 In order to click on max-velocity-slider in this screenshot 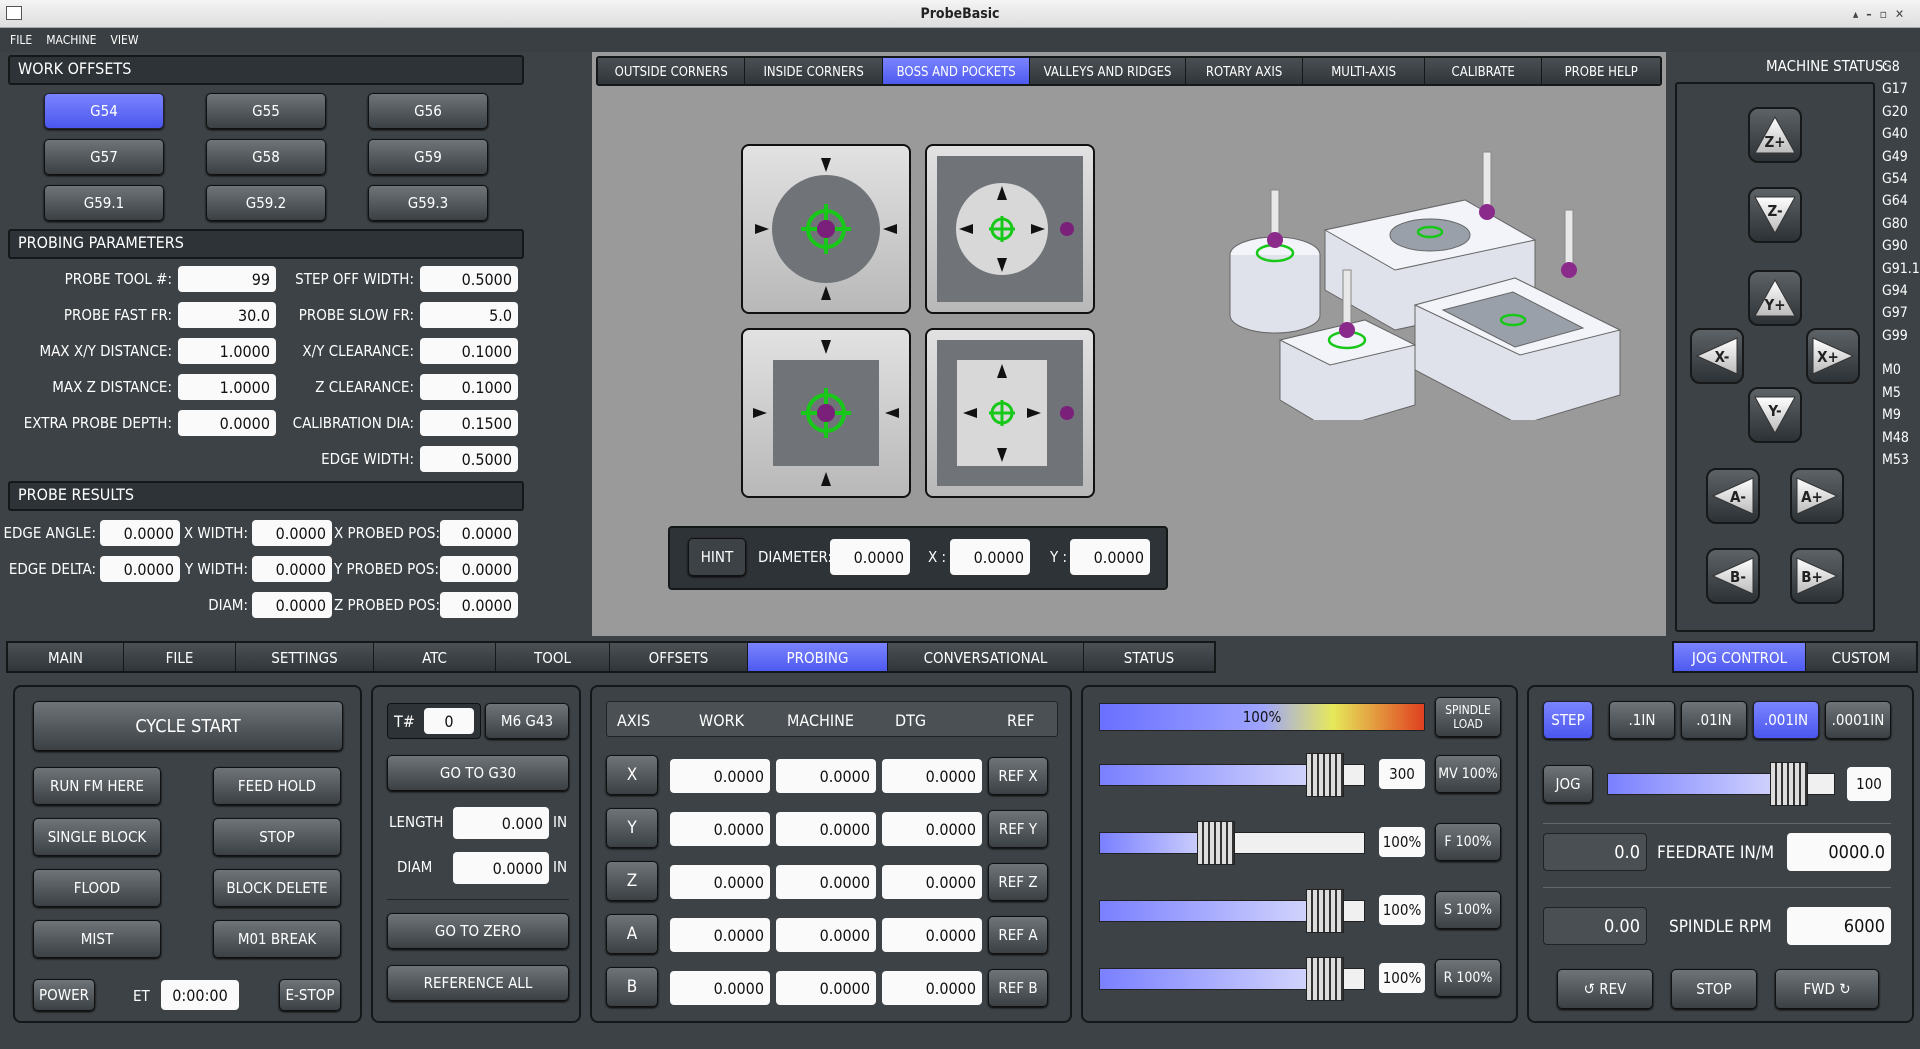, I will do `click(1232, 775)`.